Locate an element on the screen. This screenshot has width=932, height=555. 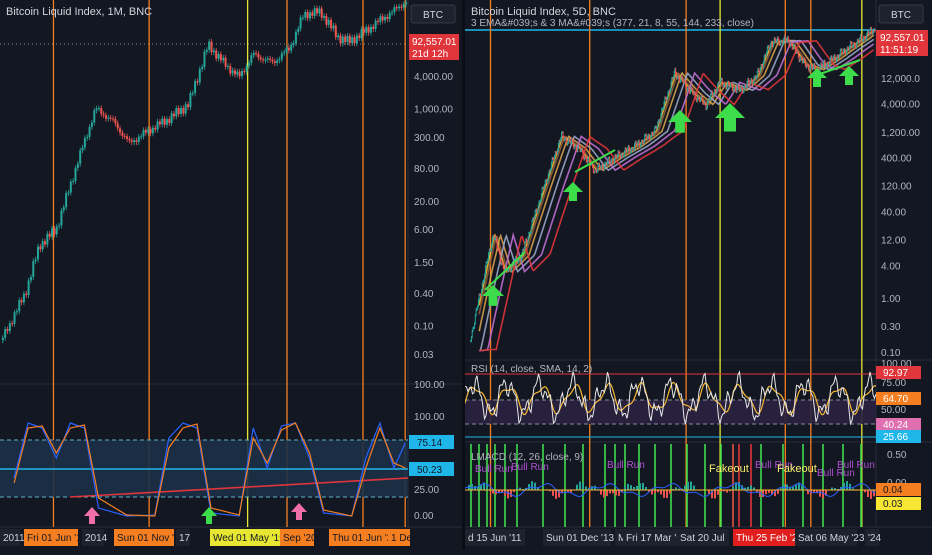
right-price-tick: 120.00 is located at coordinates (896, 187).